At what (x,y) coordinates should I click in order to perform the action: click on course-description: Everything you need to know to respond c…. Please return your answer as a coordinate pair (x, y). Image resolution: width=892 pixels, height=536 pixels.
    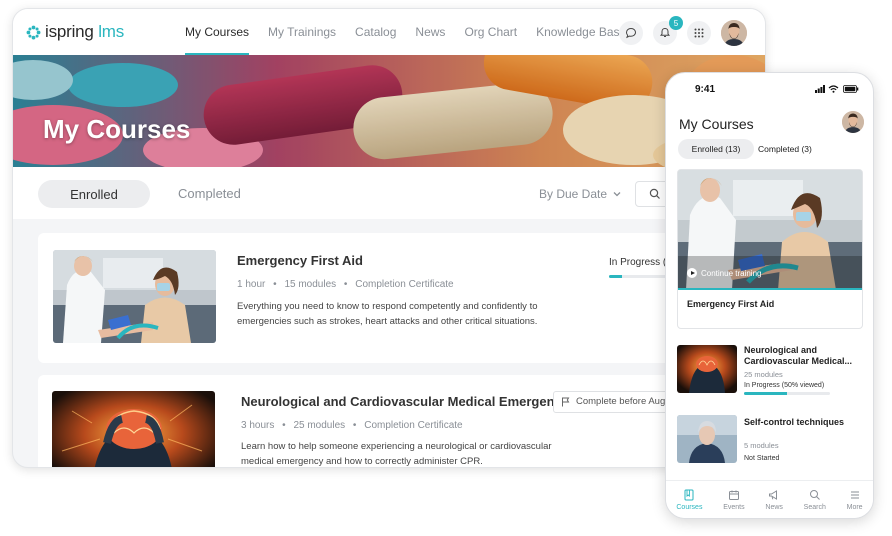
    Looking at the image, I should click on (387, 314).